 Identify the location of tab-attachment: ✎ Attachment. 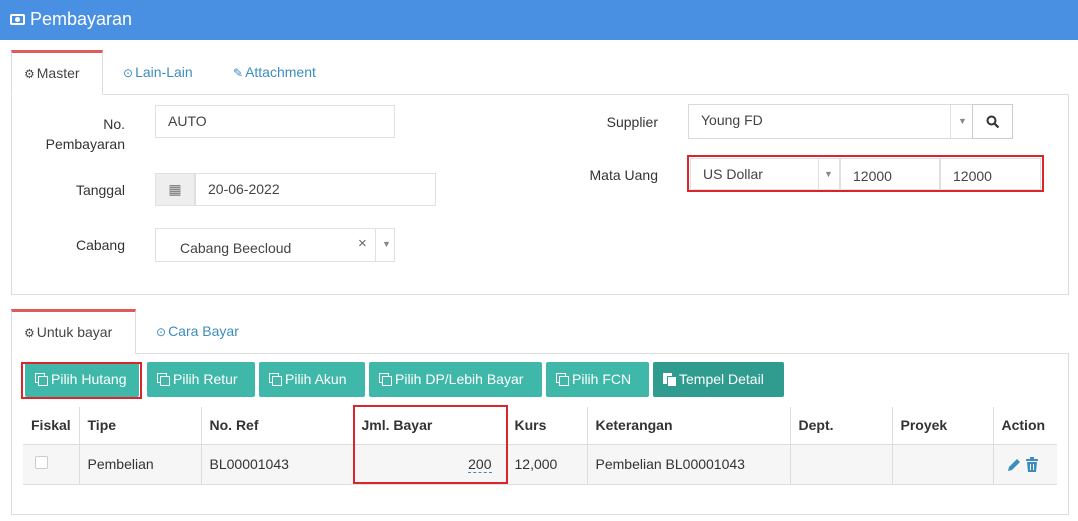
(274, 72).